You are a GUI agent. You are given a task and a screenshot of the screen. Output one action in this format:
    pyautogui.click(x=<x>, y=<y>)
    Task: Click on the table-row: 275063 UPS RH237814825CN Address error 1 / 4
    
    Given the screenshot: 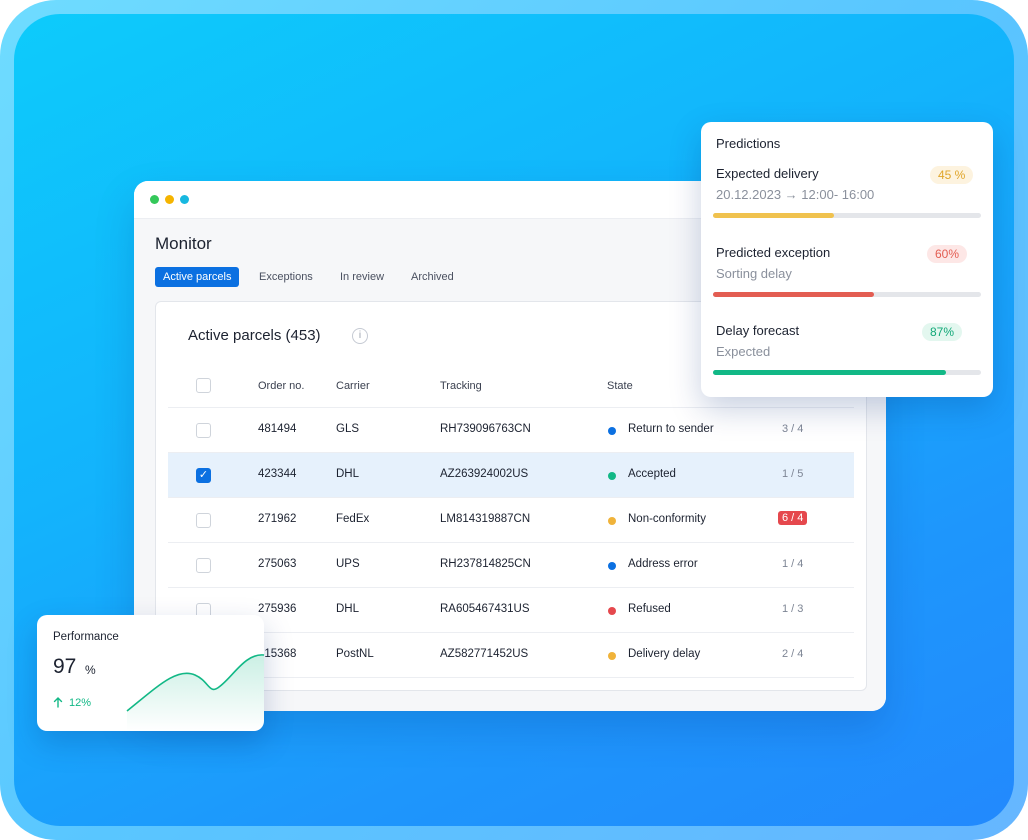 What is the action you would take?
    pyautogui.click(x=511, y=565)
    